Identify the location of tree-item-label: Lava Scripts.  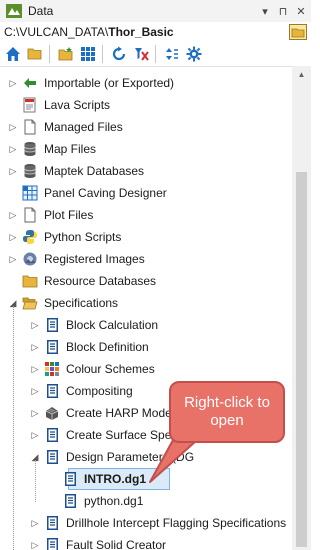
(77, 105).